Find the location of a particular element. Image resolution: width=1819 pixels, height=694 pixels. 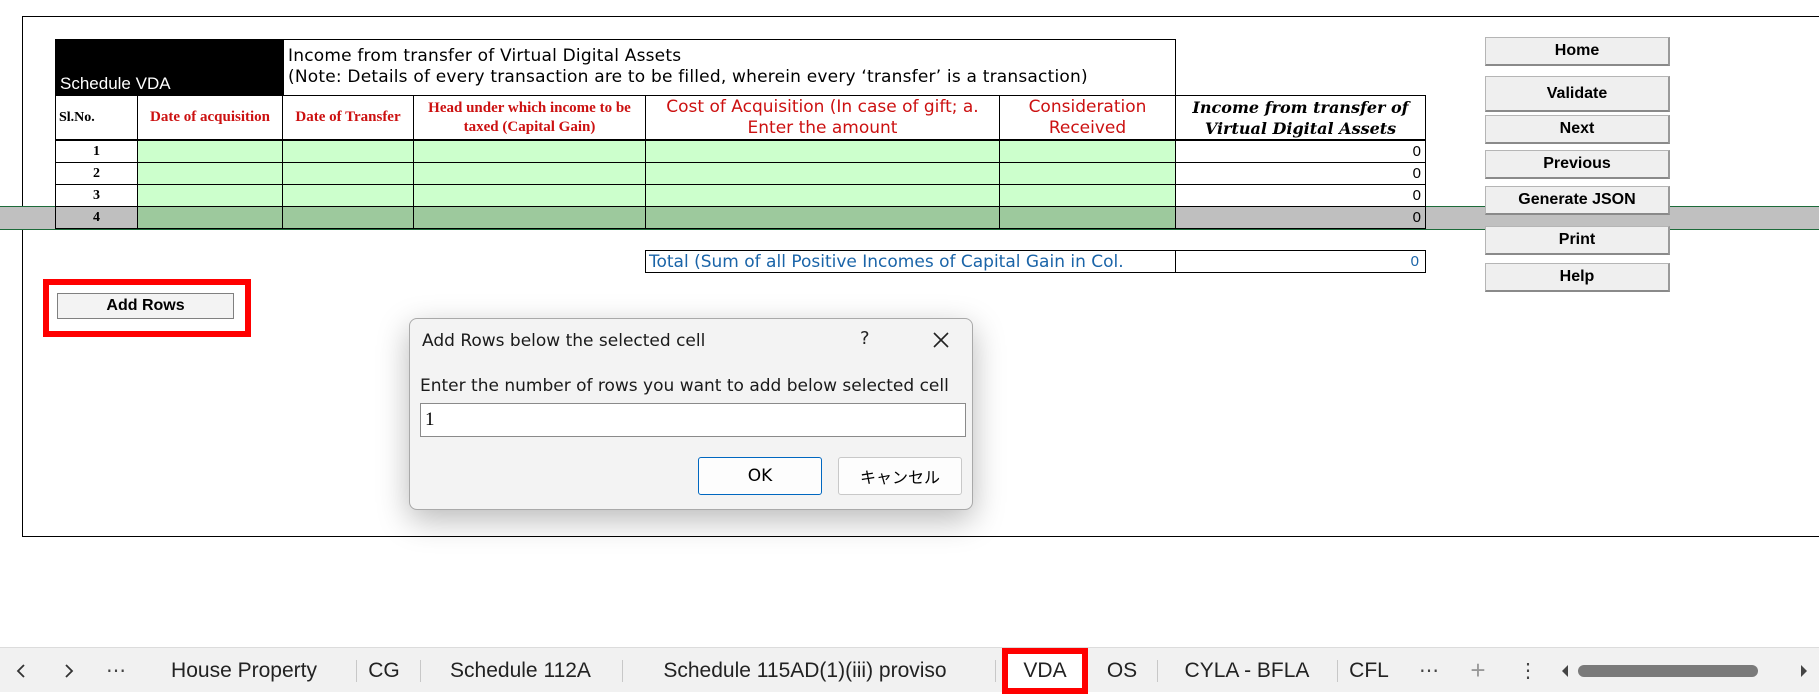

col-header-slno: Sl.No. is located at coordinates (96, 117).